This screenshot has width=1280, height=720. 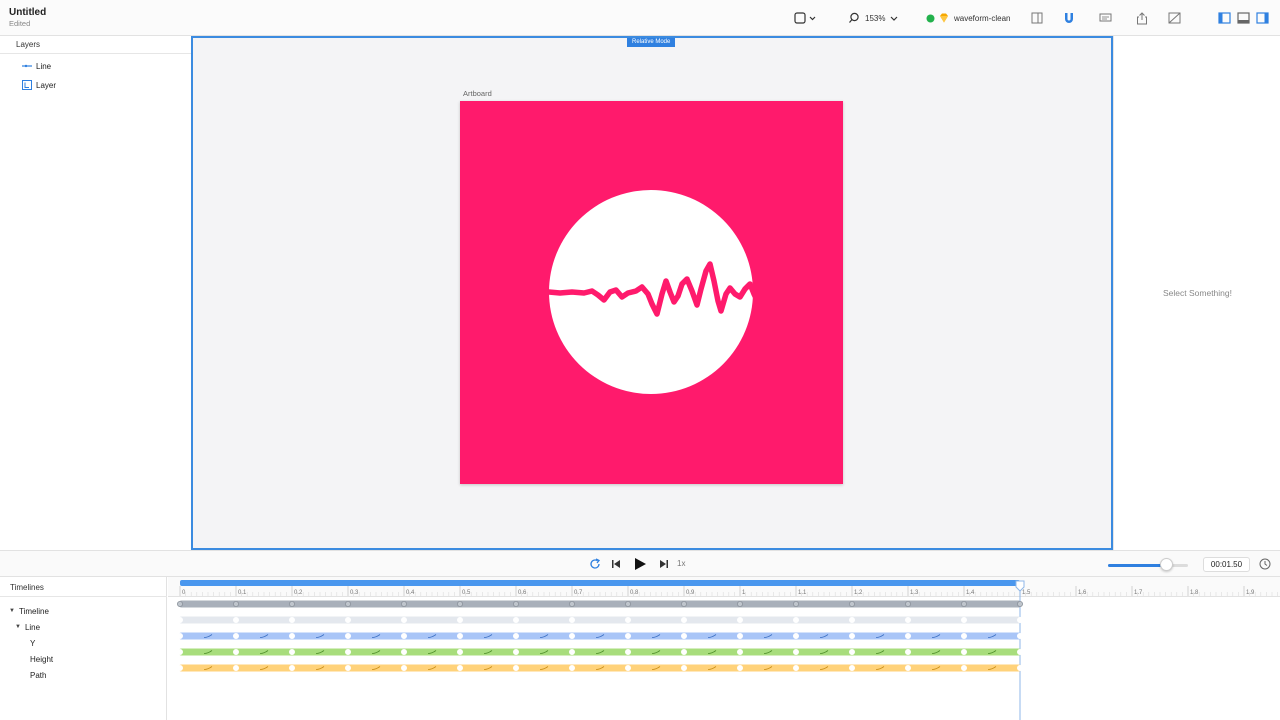 I want to click on playback-range-bar, so click(x=600, y=583).